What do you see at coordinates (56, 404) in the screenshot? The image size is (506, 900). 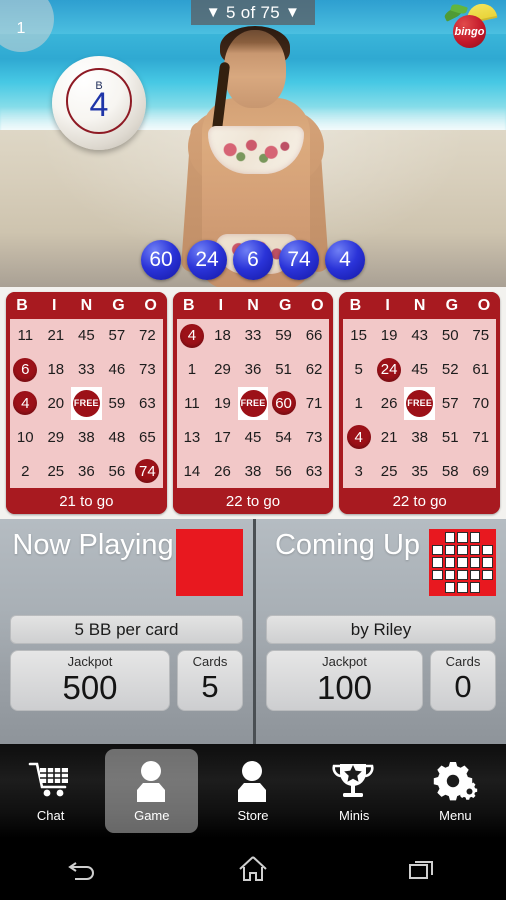 I see `bingo-cell: 20` at bounding box center [56, 404].